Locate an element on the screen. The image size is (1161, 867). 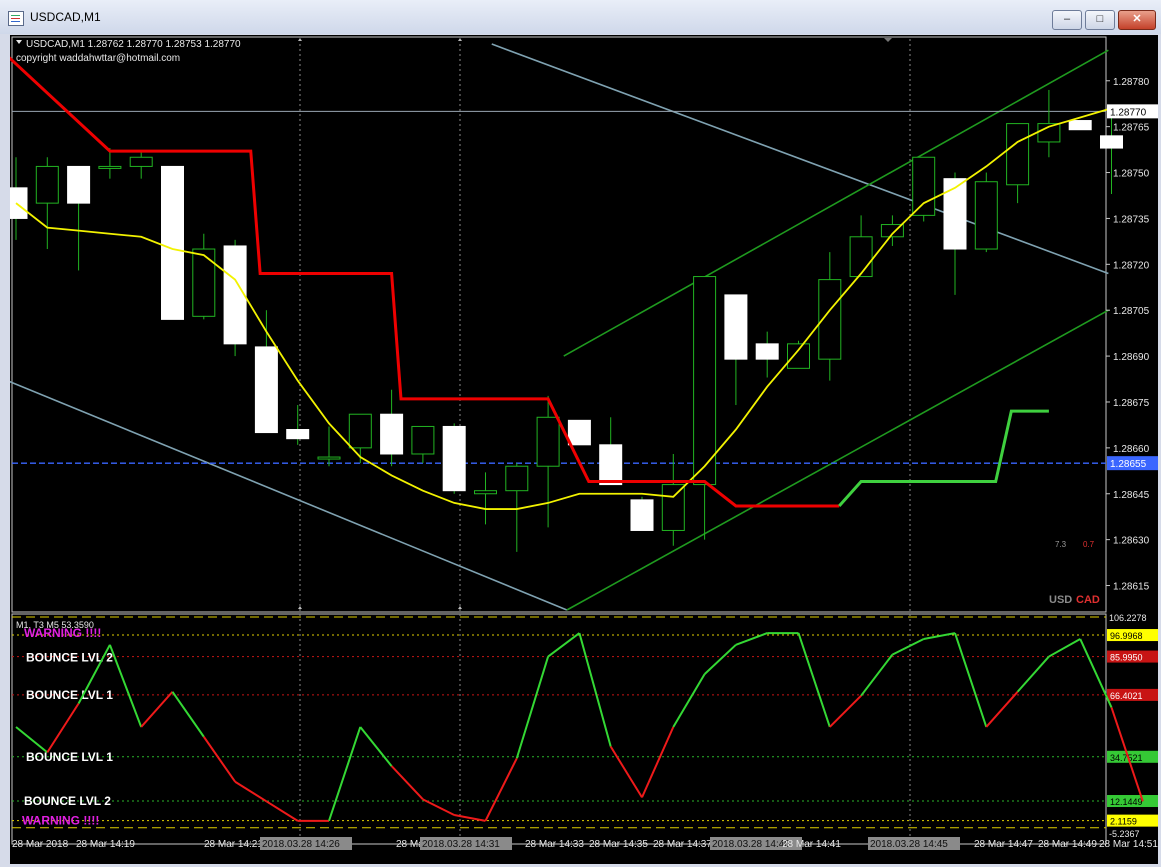
x-axis-label: 28 Mar 14:37 is located at coordinates (682, 844).